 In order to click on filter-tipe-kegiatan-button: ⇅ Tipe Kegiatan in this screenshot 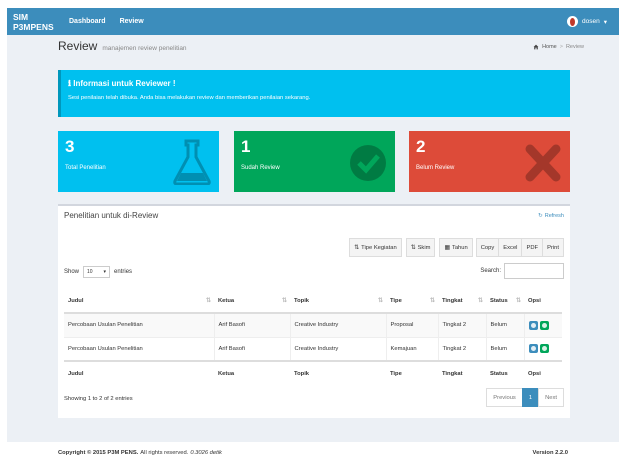, I will do `click(375, 247)`.